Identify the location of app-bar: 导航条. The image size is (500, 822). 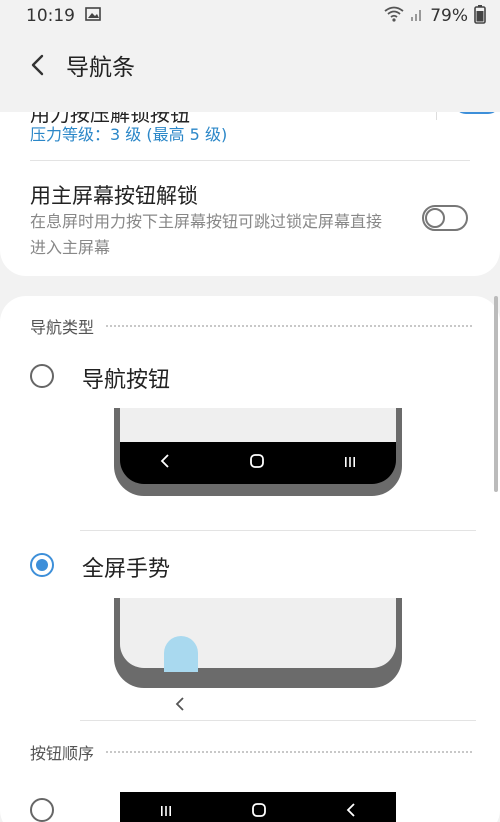
(250, 65).